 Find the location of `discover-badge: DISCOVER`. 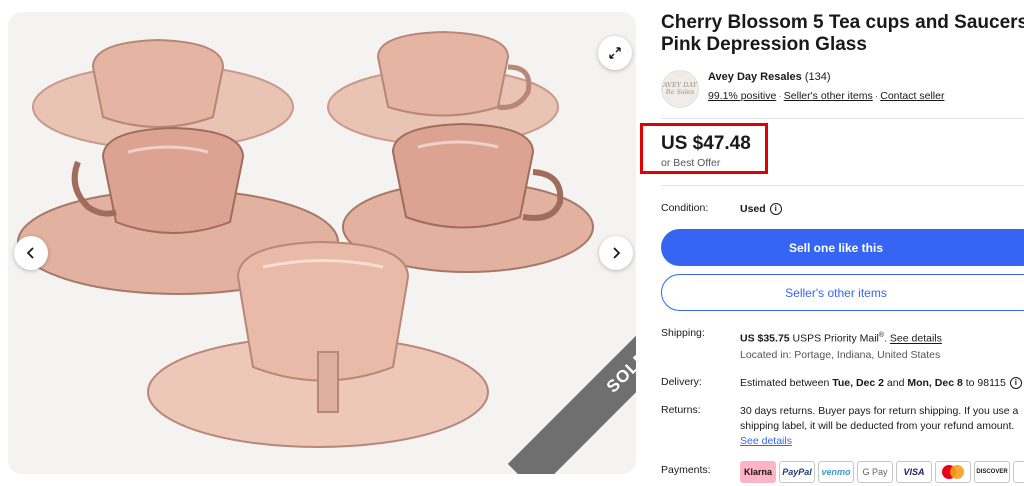

discover-badge: DISCOVER is located at coordinates (992, 472).